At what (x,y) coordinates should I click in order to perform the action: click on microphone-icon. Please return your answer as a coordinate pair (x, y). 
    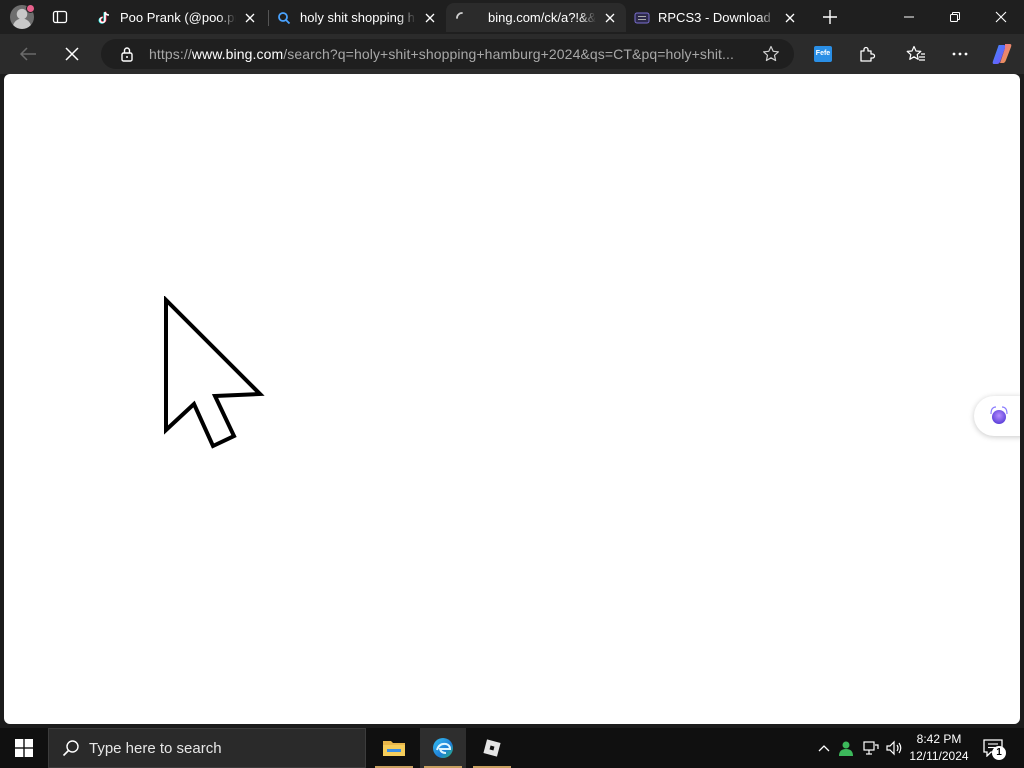
    Looking at the image, I should click on (999, 415).